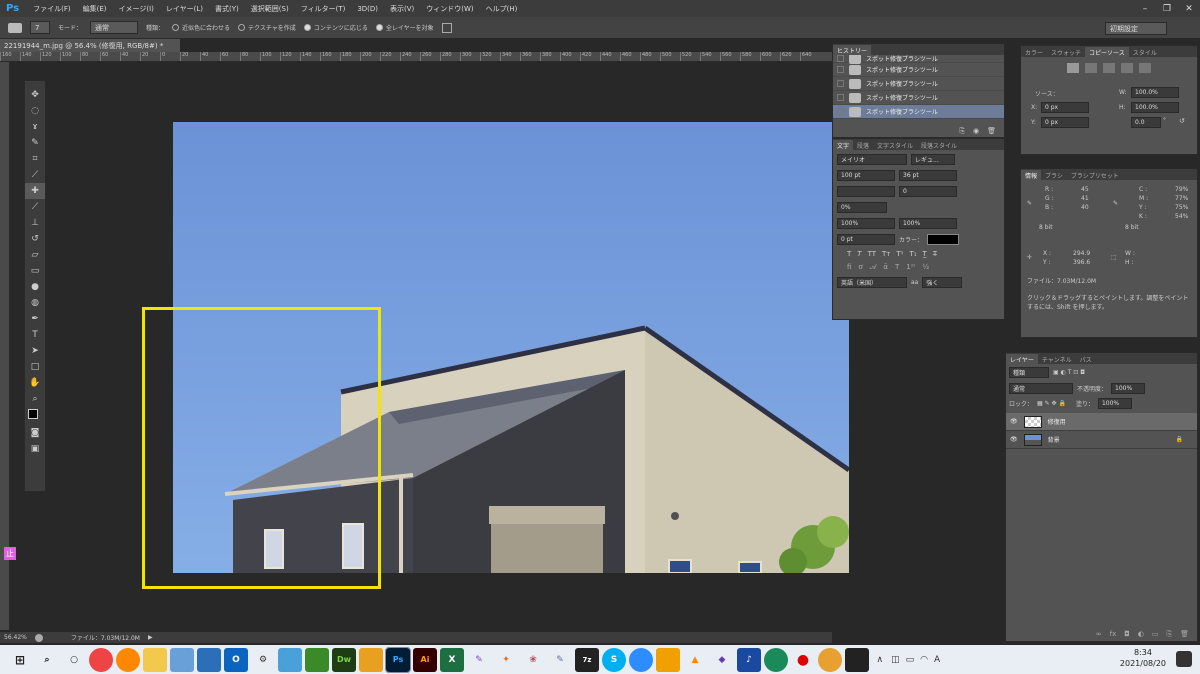  What do you see at coordinates (1066, 52) in the screenshot?
I see `tab-swatches: スウォッチ` at bounding box center [1066, 52].